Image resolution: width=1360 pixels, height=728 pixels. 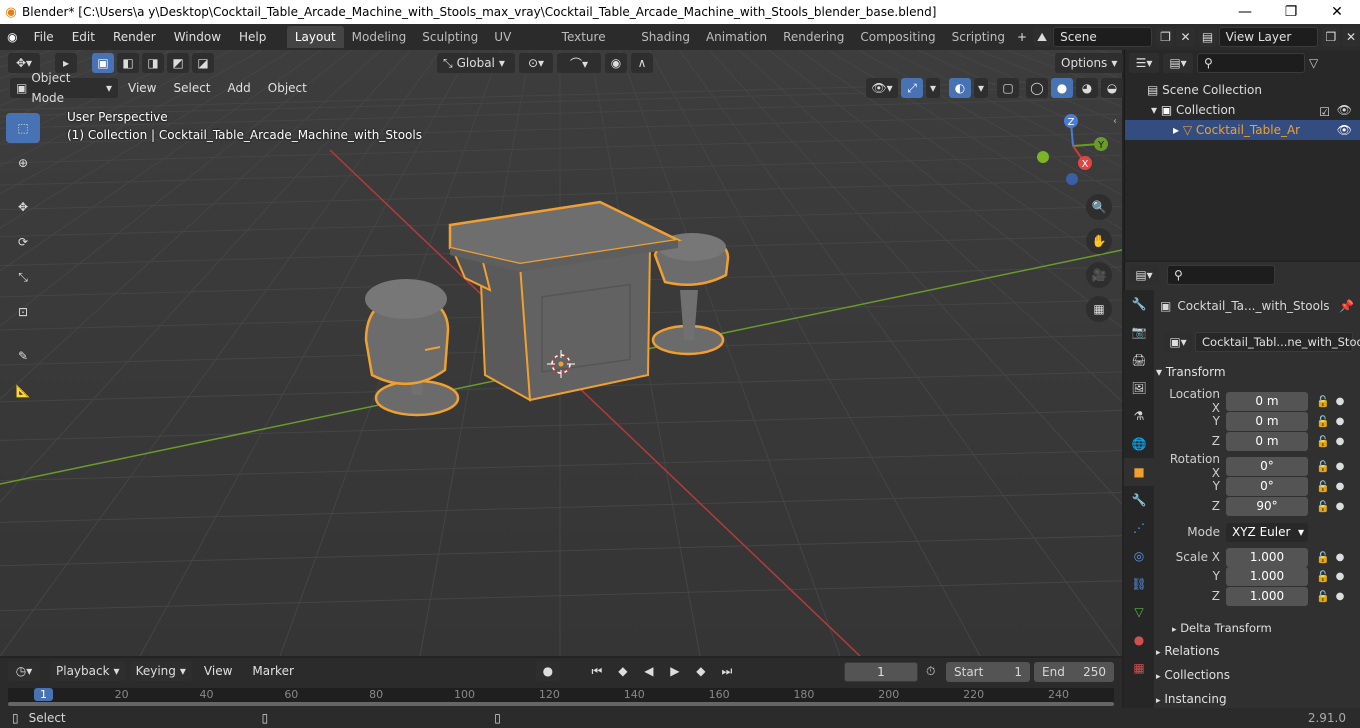 What do you see at coordinates (239, 88) in the screenshot?
I see `menu-add: Add` at bounding box center [239, 88].